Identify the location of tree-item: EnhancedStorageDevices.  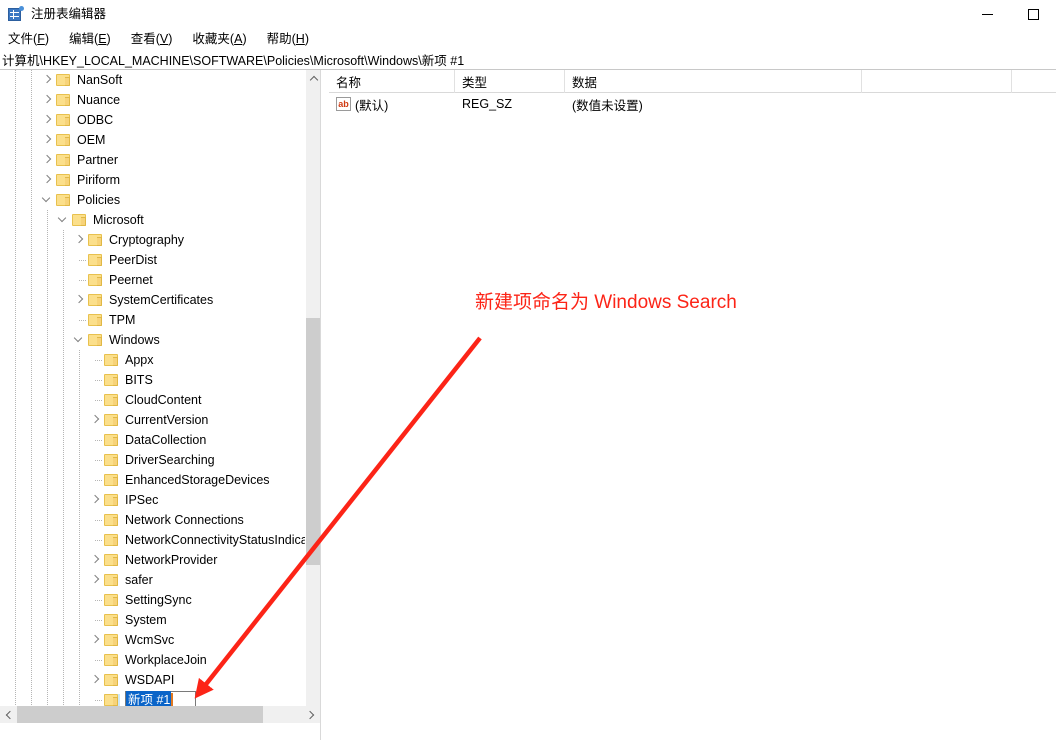
(152, 480).